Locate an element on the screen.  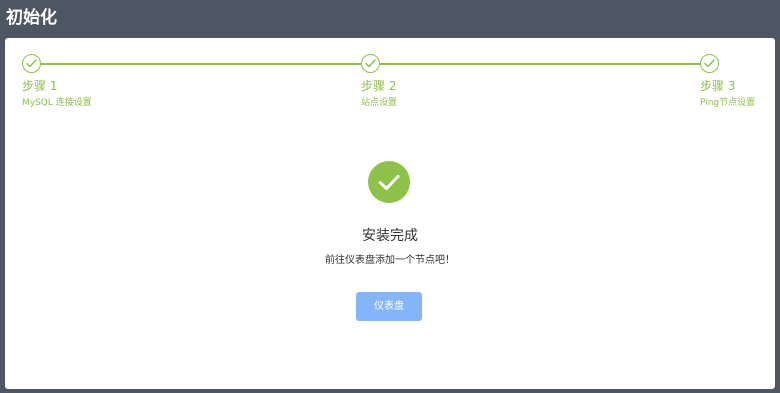
result-title: 安装完成 is located at coordinates (390, 236).